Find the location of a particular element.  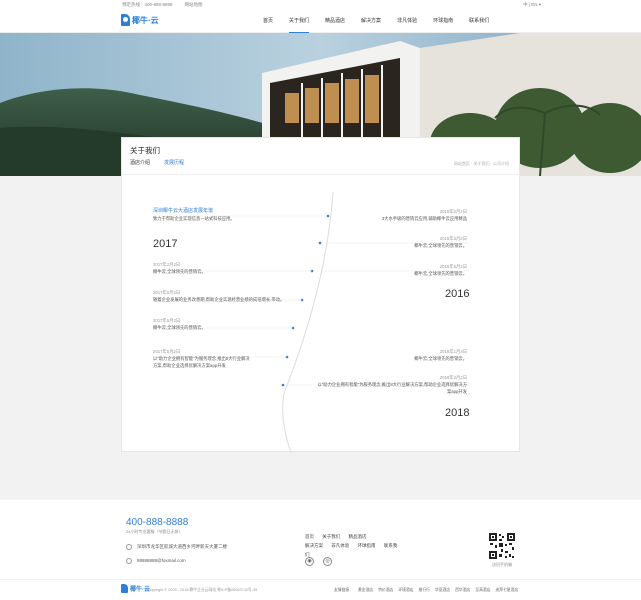

social-links: ◉ ◎ is located at coordinates (323, 561).